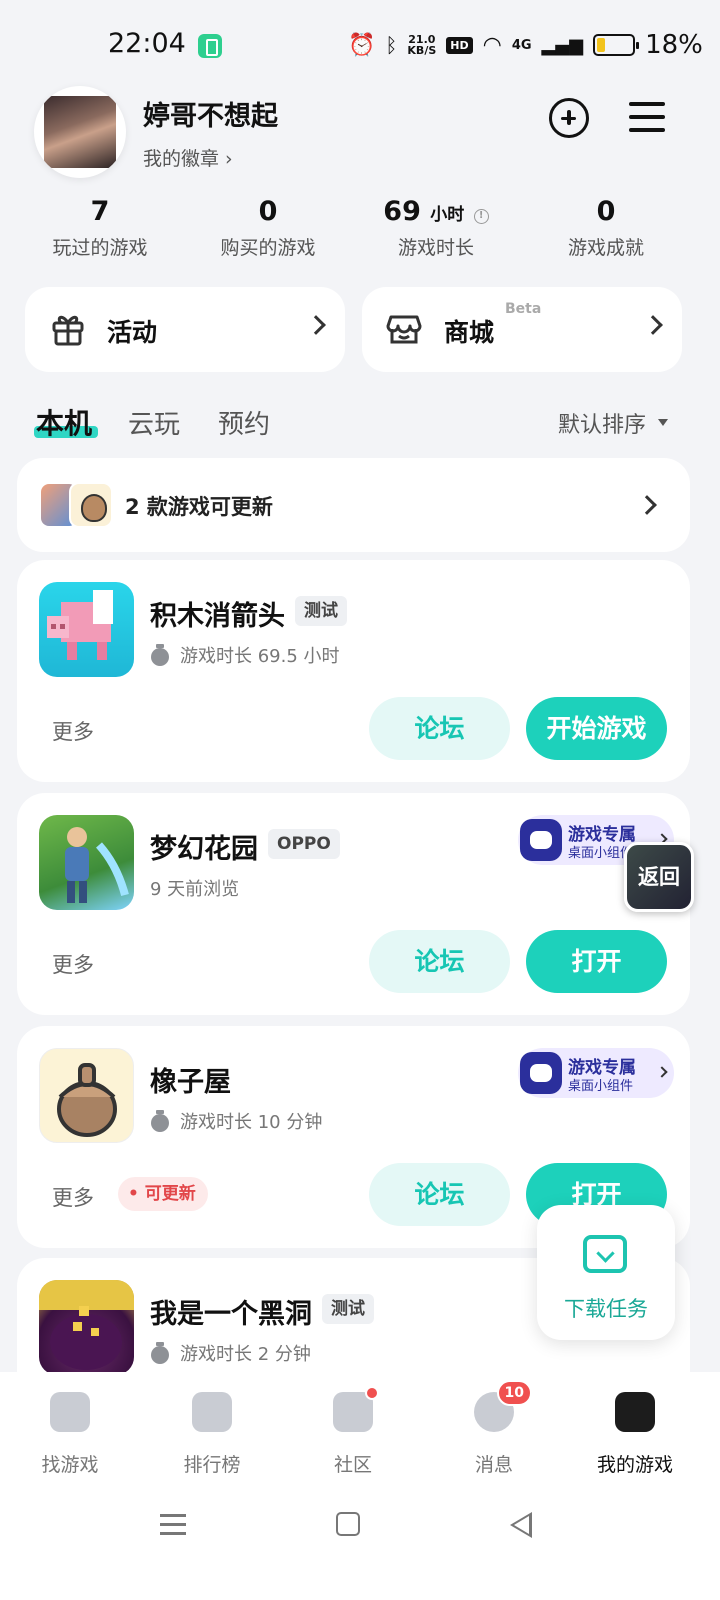 This screenshot has width=720, height=1600. Describe the element at coordinates (569, 118) in the screenshot. I see `add-button` at that location.